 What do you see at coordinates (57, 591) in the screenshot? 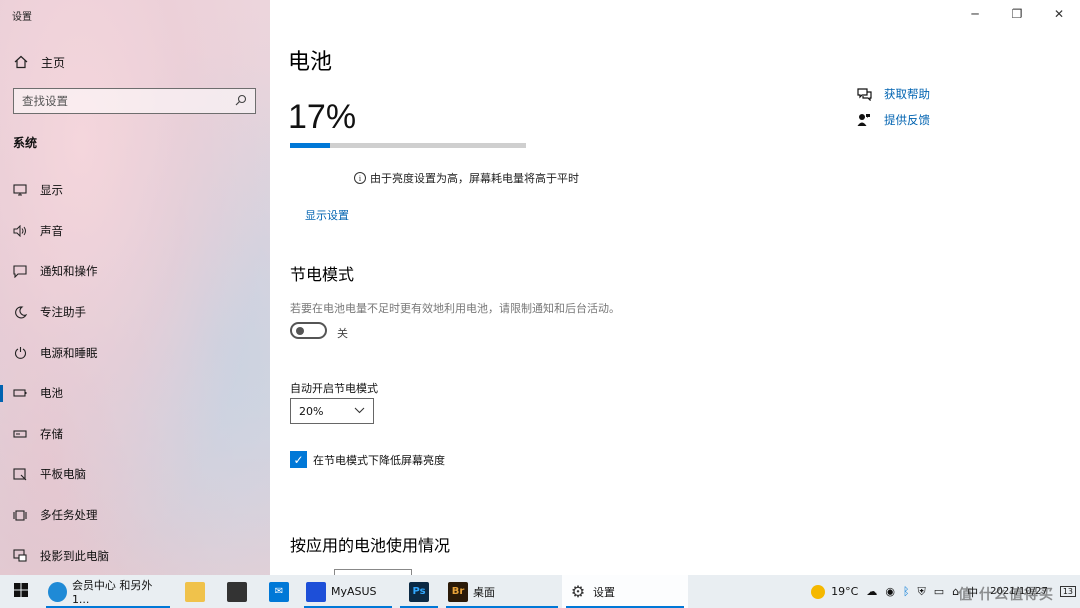
I see `edge-icon` at bounding box center [57, 591].